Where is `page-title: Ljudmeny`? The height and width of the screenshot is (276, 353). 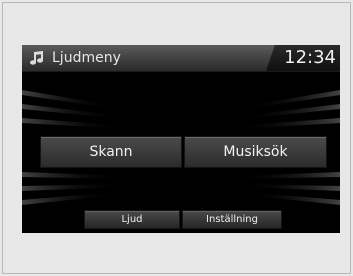 page-title: Ljudmeny is located at coordinates (86, 58).